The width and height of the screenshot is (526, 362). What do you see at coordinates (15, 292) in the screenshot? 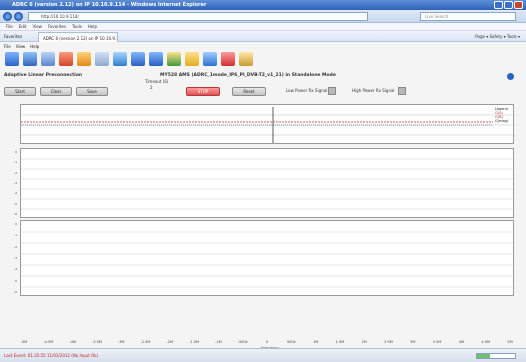
I see `chart3-y-tick-label: -6` at bounding box center [15, 292].